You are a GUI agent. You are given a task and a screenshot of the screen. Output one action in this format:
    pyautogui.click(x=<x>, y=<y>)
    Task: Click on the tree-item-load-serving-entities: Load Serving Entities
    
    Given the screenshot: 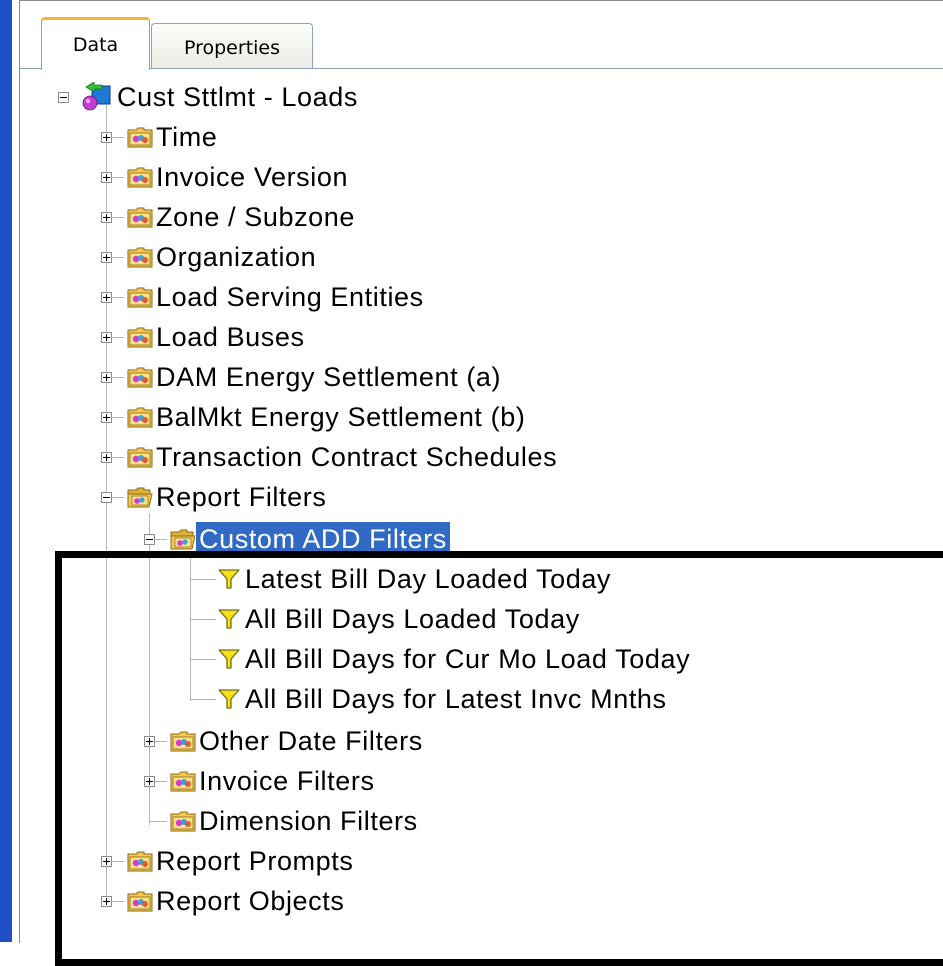 What is the action you would take?
    pyautogui.click(x=277, y=297)
    